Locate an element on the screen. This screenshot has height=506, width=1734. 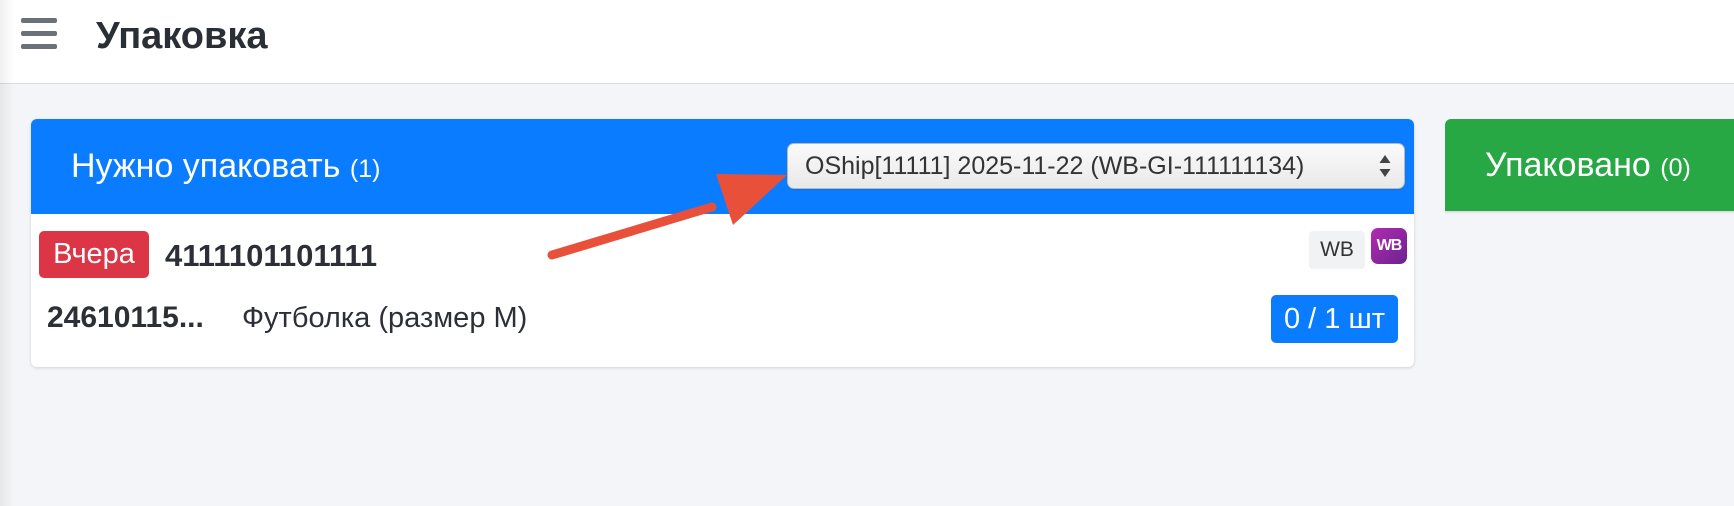
order-item-row: 24610115... Футболка (размер M) 0 / 1 шт is located at coordinates (722, 326).